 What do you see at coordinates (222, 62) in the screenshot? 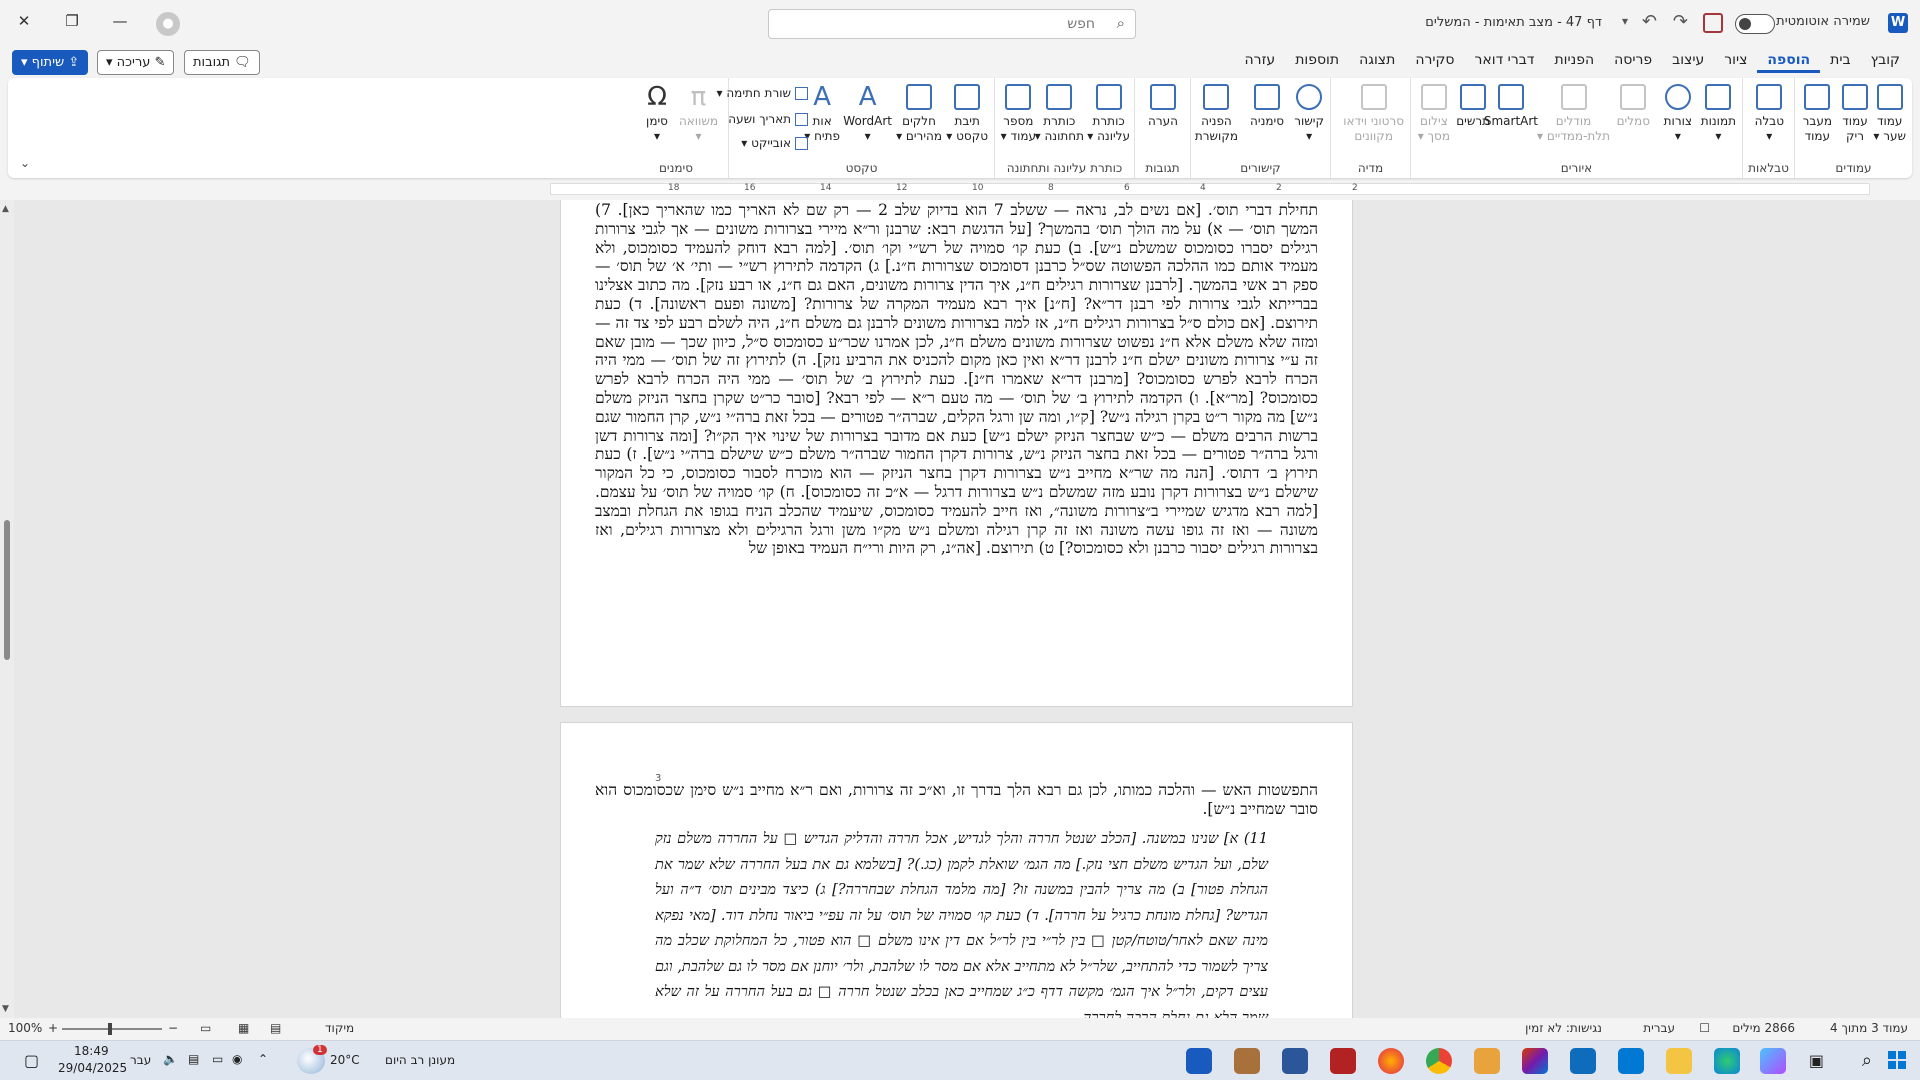
I see `comments-button: 🗨 תגובות` at bounding box center [222, 62].